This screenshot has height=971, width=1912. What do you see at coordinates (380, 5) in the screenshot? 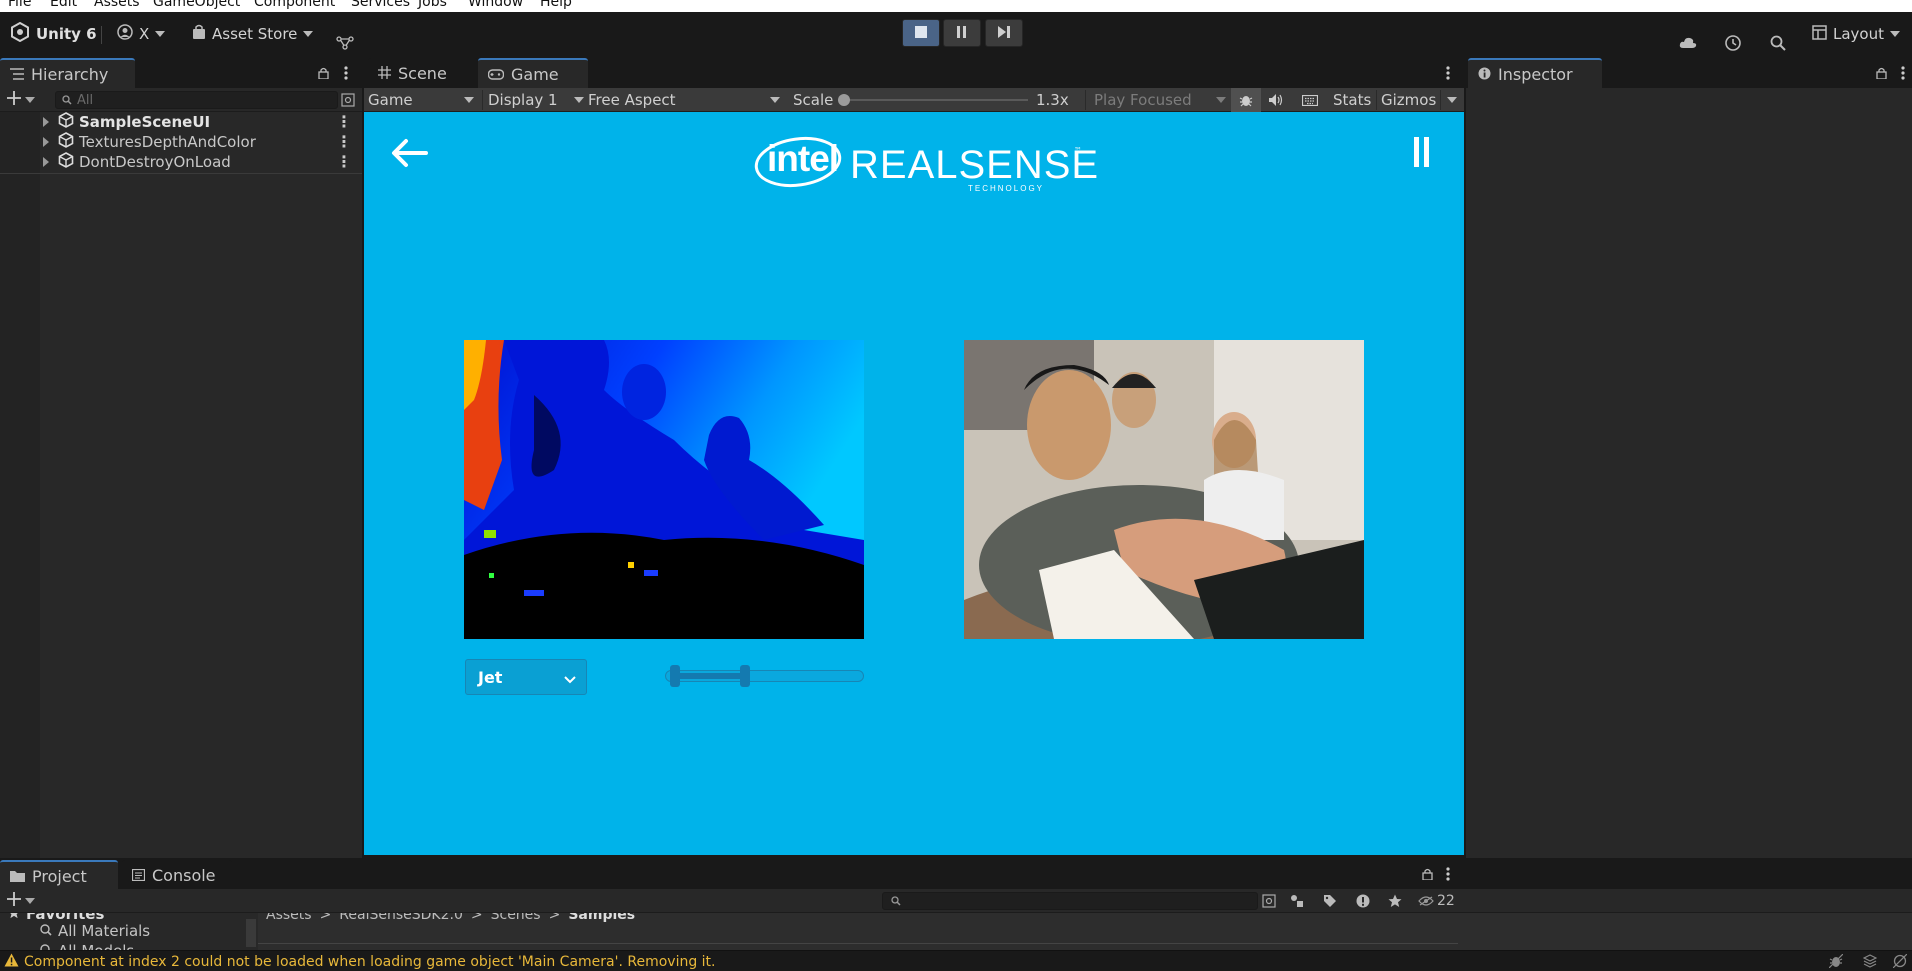
I see `menu-services: Services` at bounding box center [380, 5].